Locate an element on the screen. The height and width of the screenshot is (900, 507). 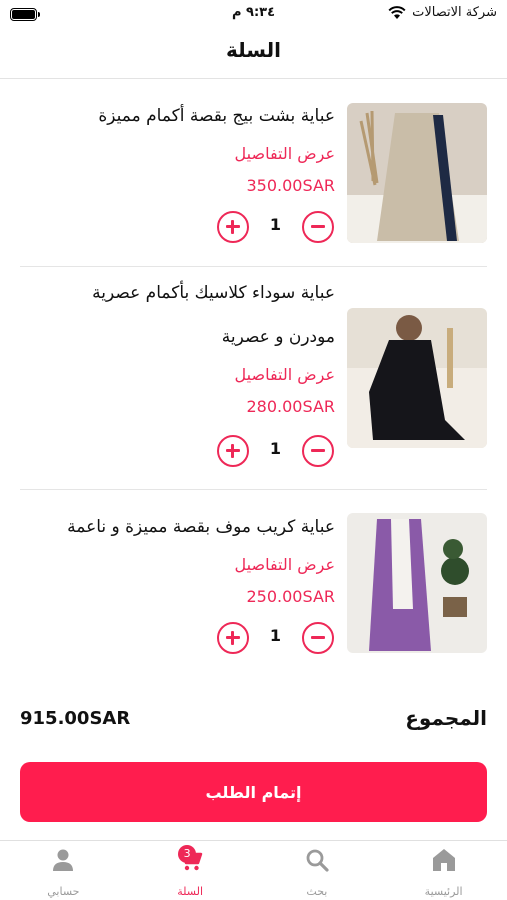
status-bar: شركة الاتصالات ٩:٣٤ م is located at coordinates (253, 15).